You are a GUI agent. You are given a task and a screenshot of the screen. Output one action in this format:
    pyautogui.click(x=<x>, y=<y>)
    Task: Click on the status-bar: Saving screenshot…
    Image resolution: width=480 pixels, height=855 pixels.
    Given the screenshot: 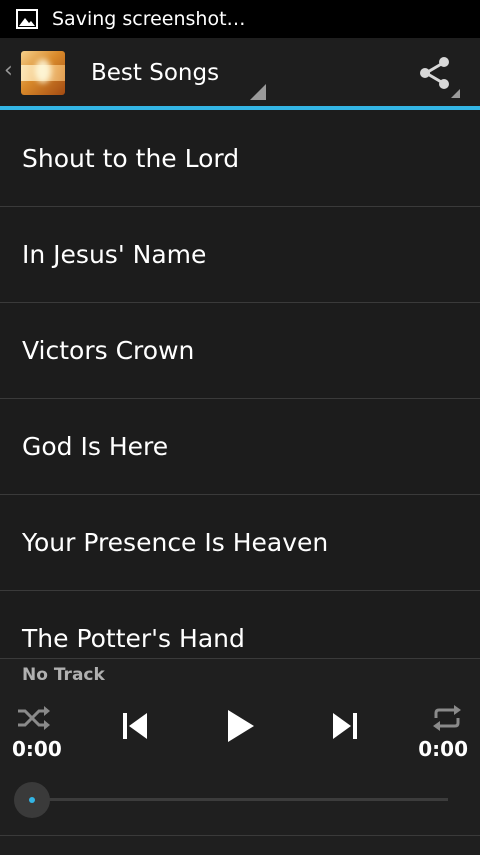 What is the action you would take?
    pyautogui.click(x=240, y=19)
    